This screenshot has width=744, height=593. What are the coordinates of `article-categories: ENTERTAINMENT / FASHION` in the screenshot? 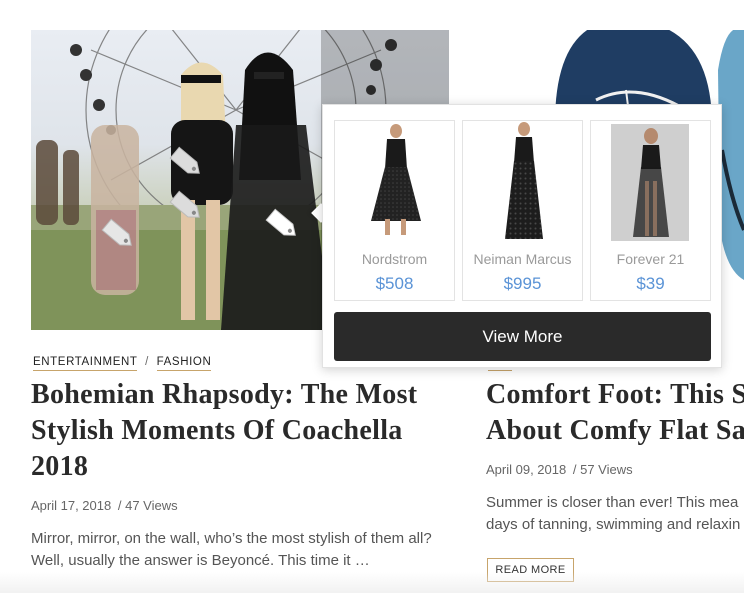 It's located at (122, 363).